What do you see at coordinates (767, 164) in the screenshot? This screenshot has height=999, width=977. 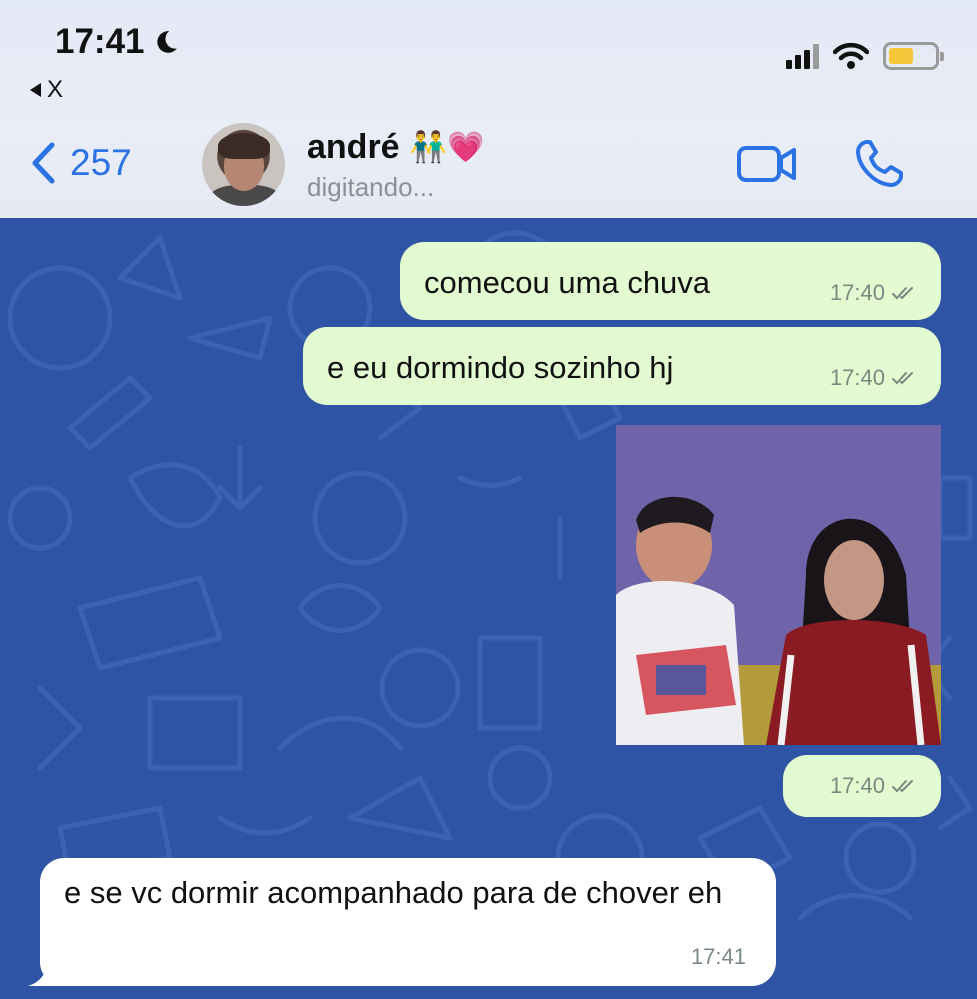 I see `video-camera-icon` at bounding box center [767, 164].